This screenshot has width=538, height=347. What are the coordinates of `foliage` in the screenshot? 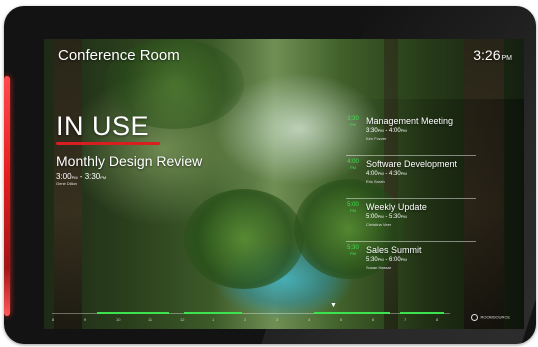 It's located at (244, 239).